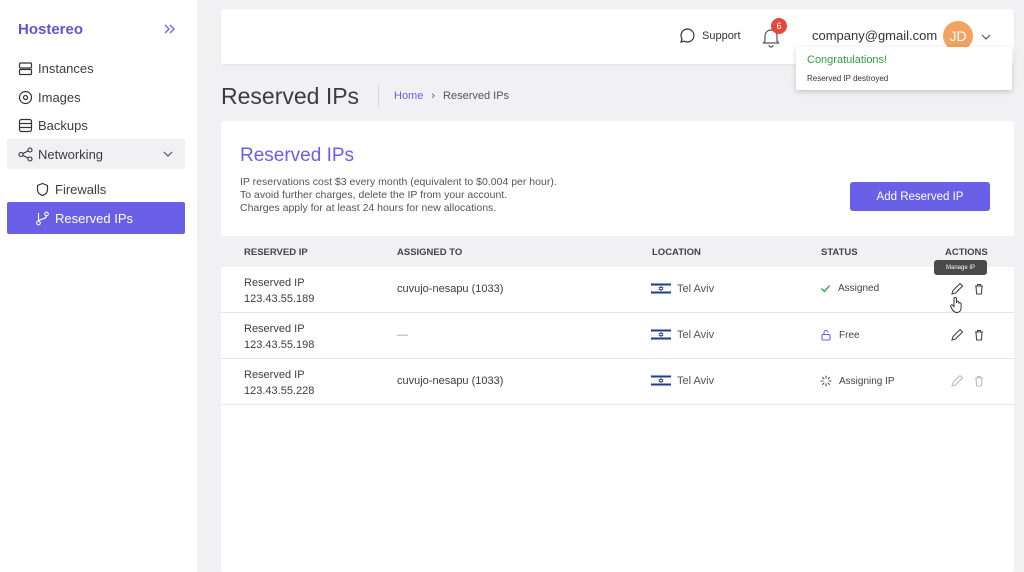 The height and width of the screenshot is (572, 1024). I want to click on sidebar-item-label: Firewalls, so click(81, 189).